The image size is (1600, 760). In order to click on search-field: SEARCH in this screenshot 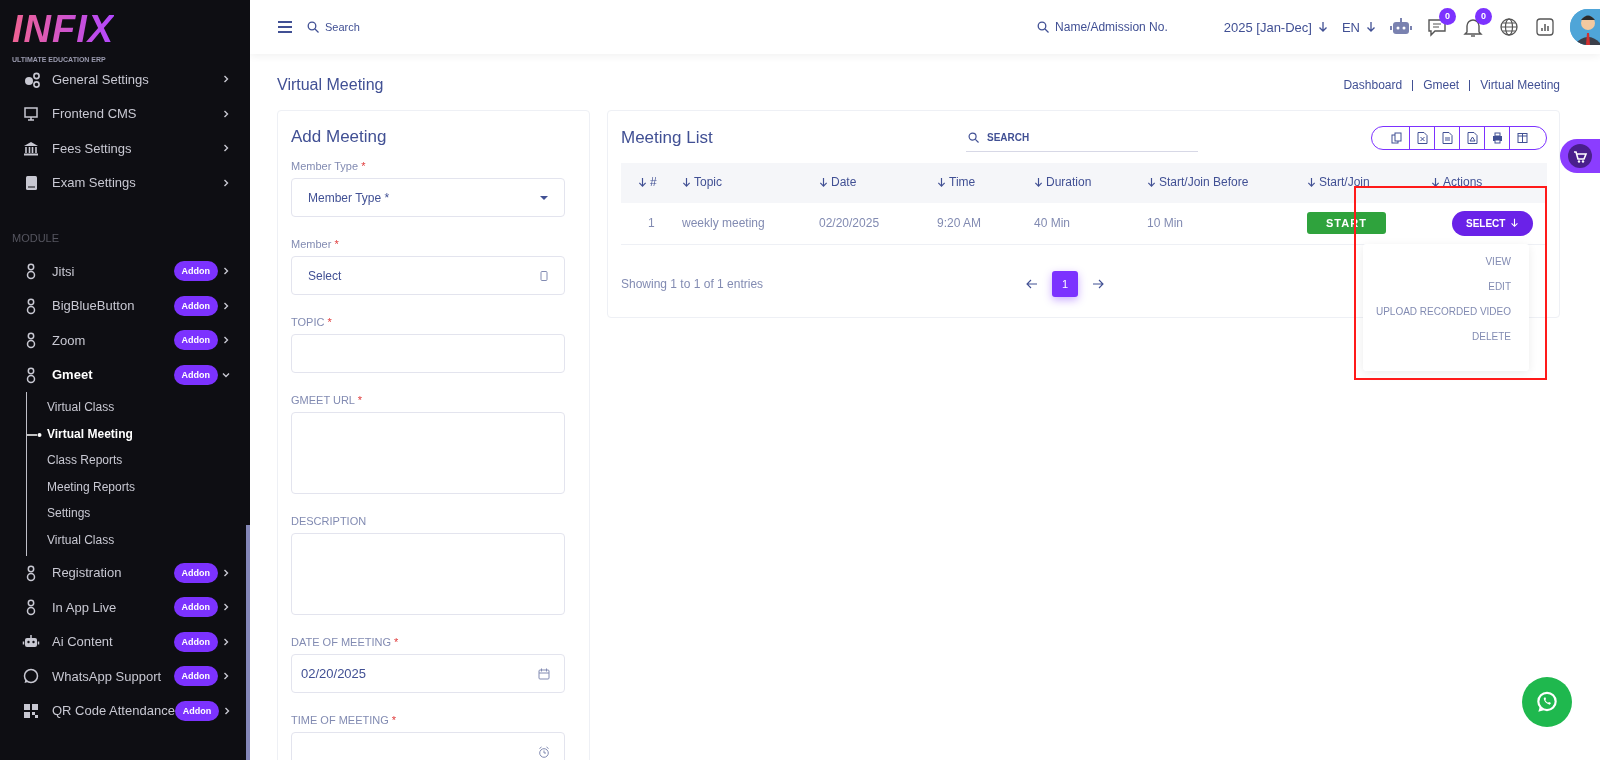, I will do `click(1082, 138)`.